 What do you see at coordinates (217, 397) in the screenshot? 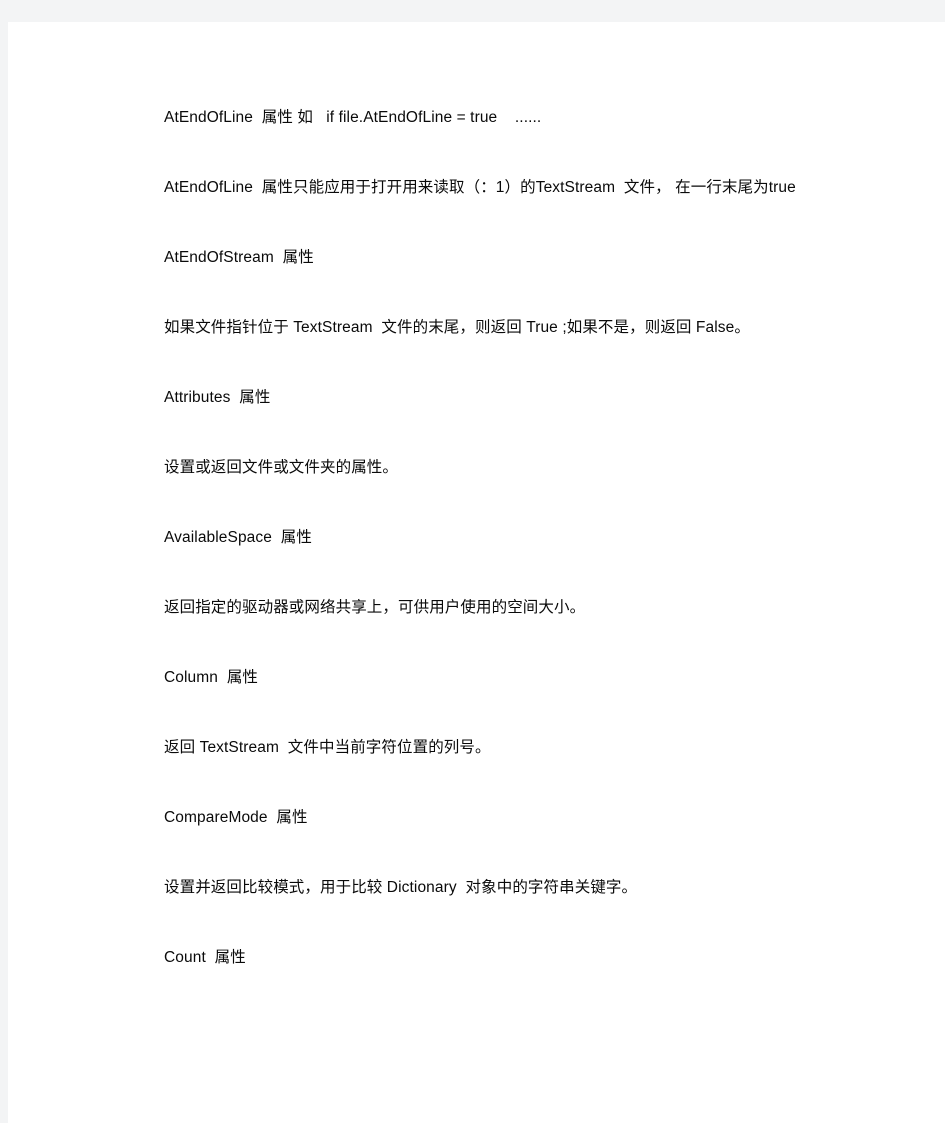
I see `doc-block-attributes-heading: Attributes 属性` at bounding box center [217, 397].